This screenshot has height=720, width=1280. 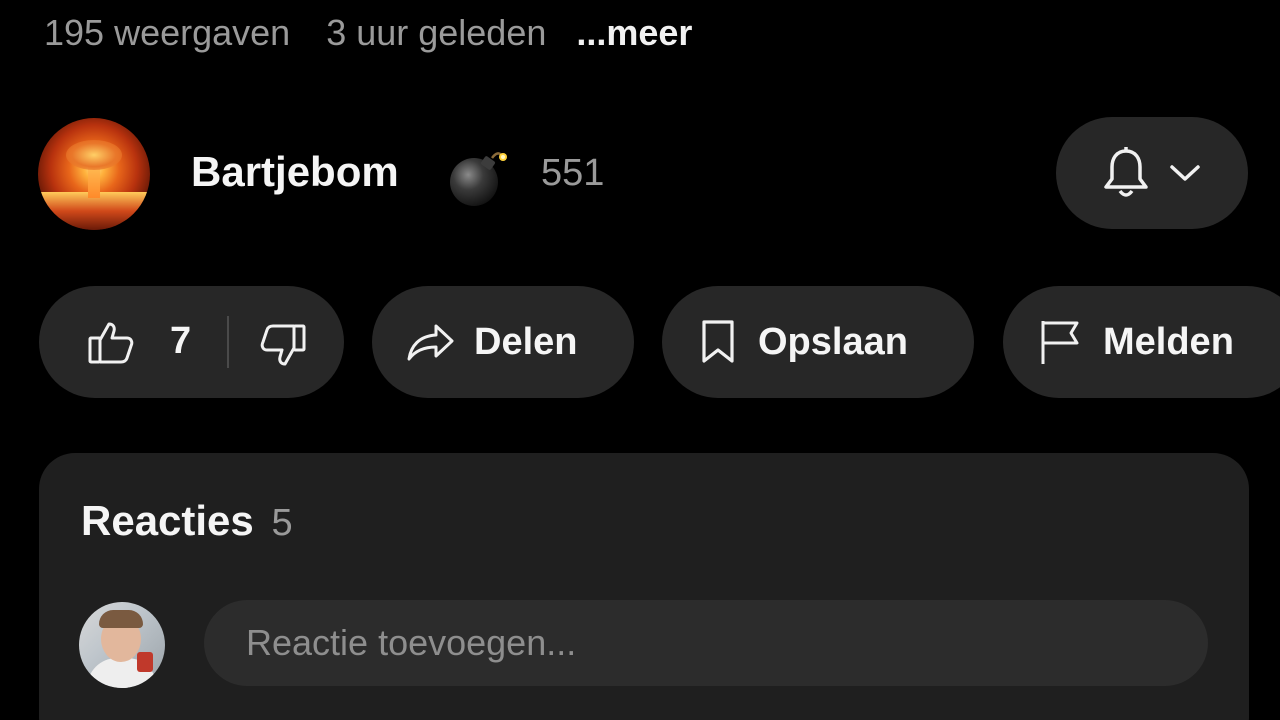 What do you see at coordinates (431, 342) in the screenshot?
I see `share-arrow-icon` at bounding box center [431, 342].